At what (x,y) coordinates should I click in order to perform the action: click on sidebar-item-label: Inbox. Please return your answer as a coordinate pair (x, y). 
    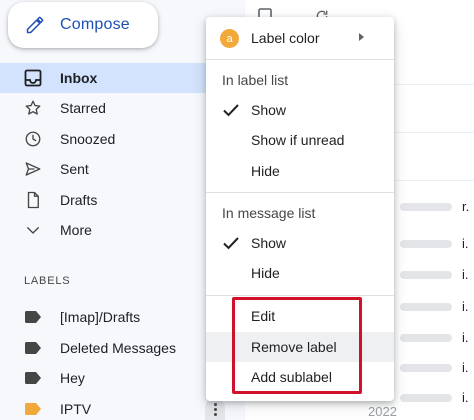
    Looking at the image, I should click on (79, 78).